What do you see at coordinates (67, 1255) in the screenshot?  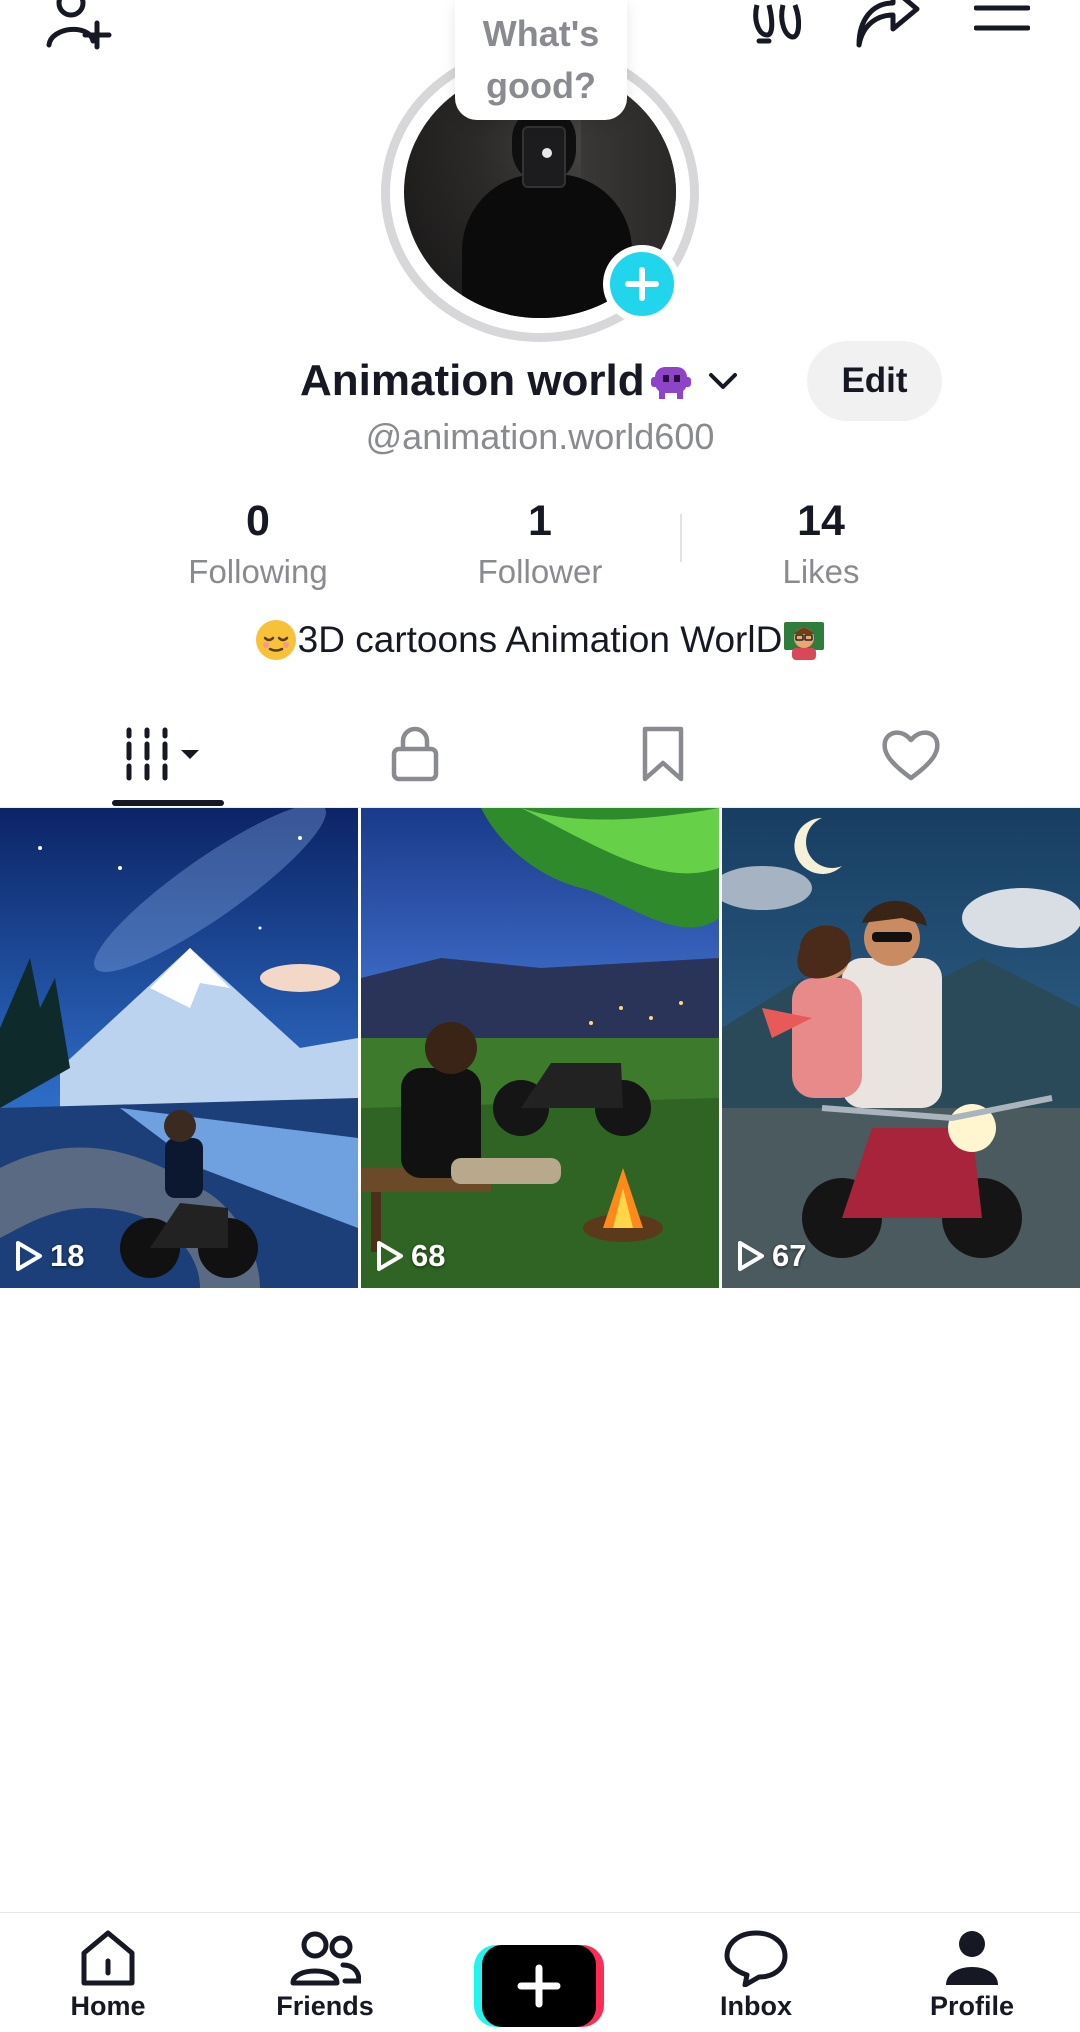 I see `view-count-value: 18` at bounding box center [67, 1255].